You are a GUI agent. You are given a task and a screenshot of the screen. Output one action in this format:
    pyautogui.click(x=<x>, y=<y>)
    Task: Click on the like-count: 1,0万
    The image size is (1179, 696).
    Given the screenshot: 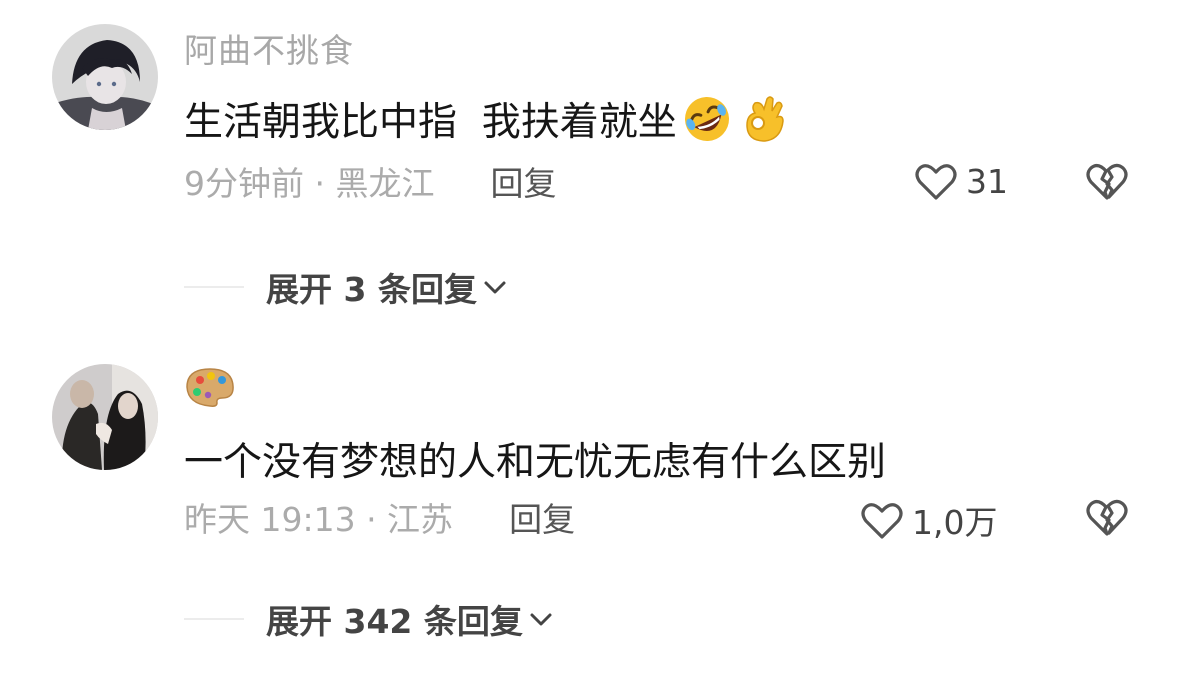 What is the action you would take?
    pyautogui.click(x=955, y=522)
    